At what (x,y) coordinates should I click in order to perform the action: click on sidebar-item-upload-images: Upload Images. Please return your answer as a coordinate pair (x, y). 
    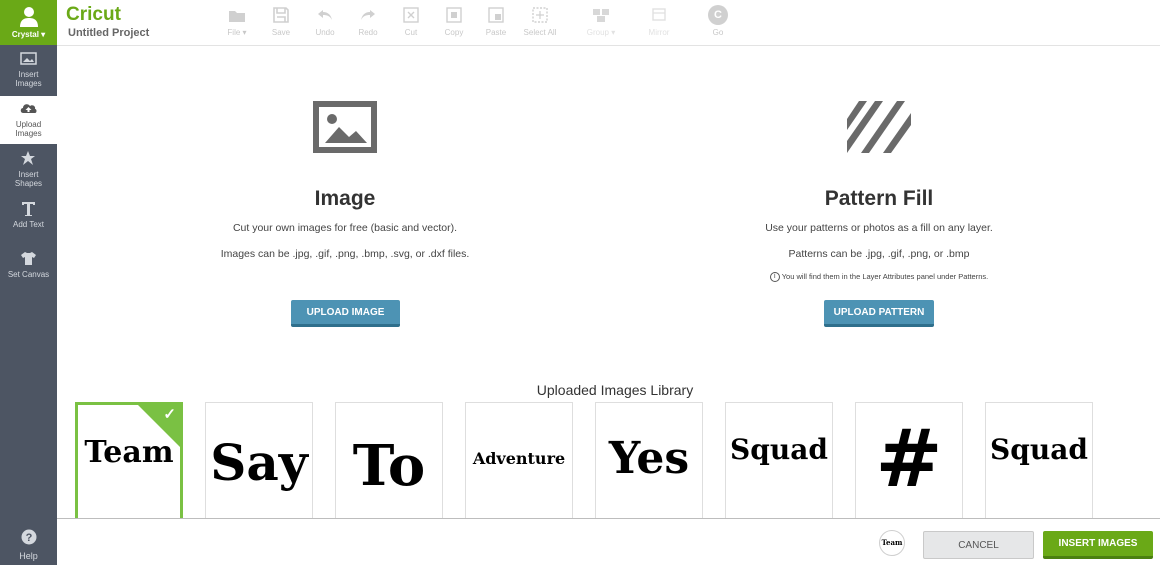
    Looking at the image, I should click on (28, 120).